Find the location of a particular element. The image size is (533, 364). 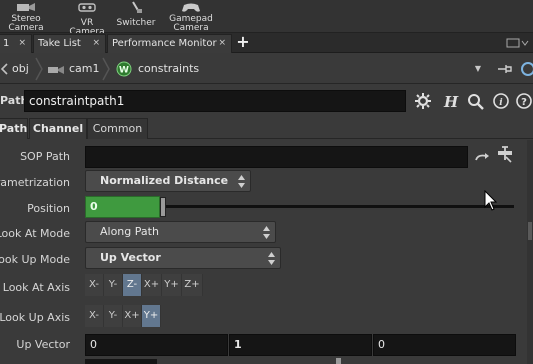

position-slider-track is located at coordinates (340, 206).